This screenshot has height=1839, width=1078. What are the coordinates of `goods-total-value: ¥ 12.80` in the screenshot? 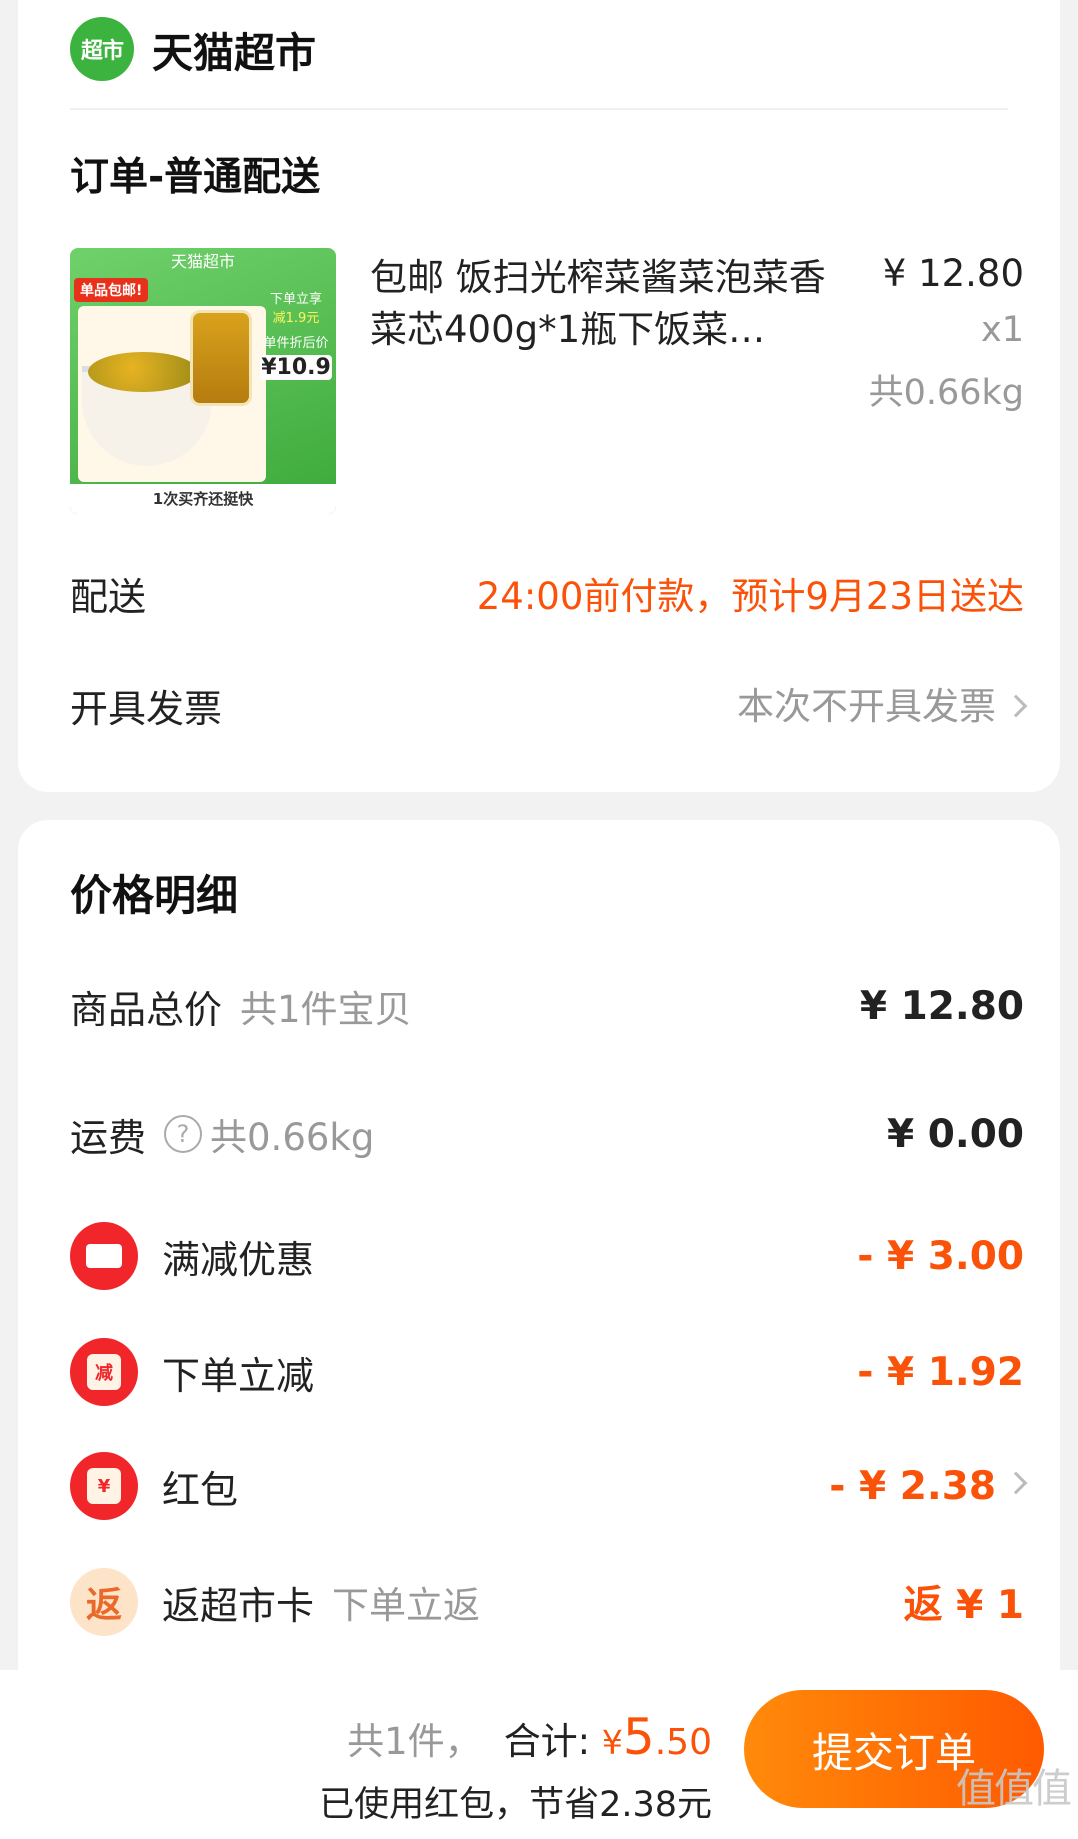 It's located at (941, 1006).